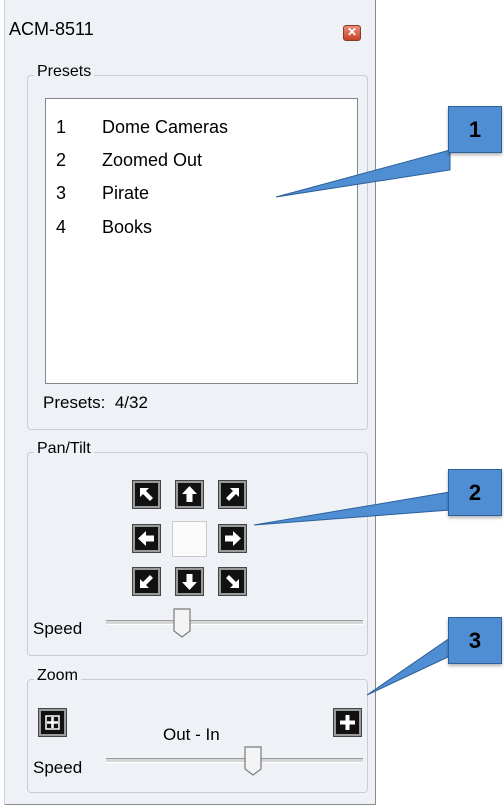 This screenshot has width=504, height=808. Describe the element at coordinates (189, 581) in the screenshot. I see `arrow-down-icon` at that location.